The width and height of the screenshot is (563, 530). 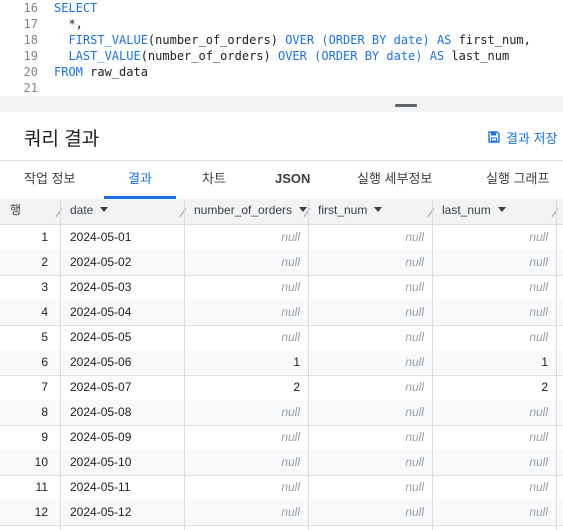 I want to click on sql-keyword: SELECT, so click(x=76, y=8).